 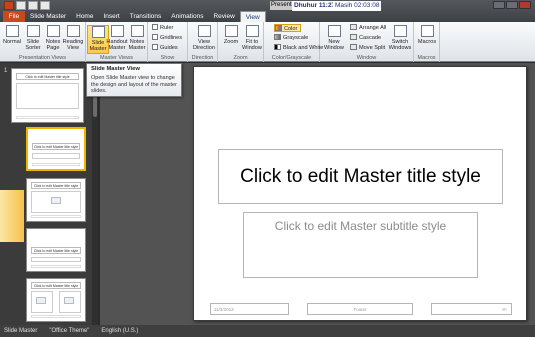 I want to click on group-show: Ruler Gridlines Guides Show, so click(x=168, y=42).